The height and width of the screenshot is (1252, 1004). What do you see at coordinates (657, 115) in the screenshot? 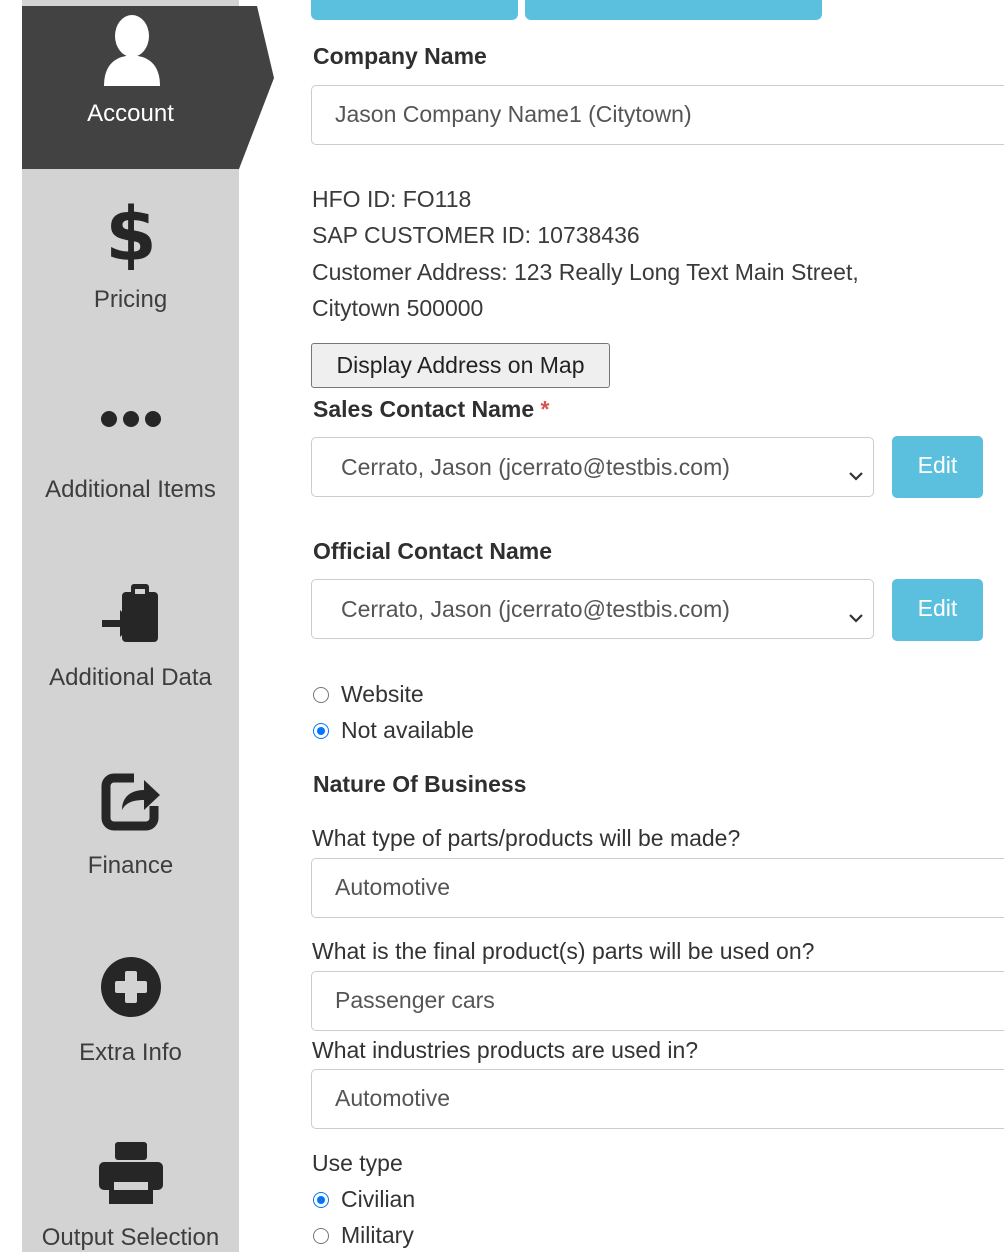
I see `company-name-field: Jason Company Name1 (Citytown)` at bounding box center [657, 115].